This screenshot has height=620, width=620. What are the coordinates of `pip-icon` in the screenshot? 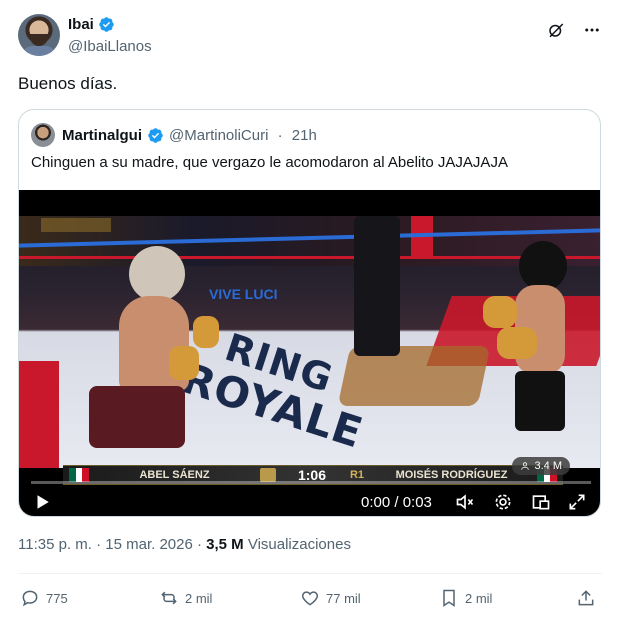 It's located at (541, 502).